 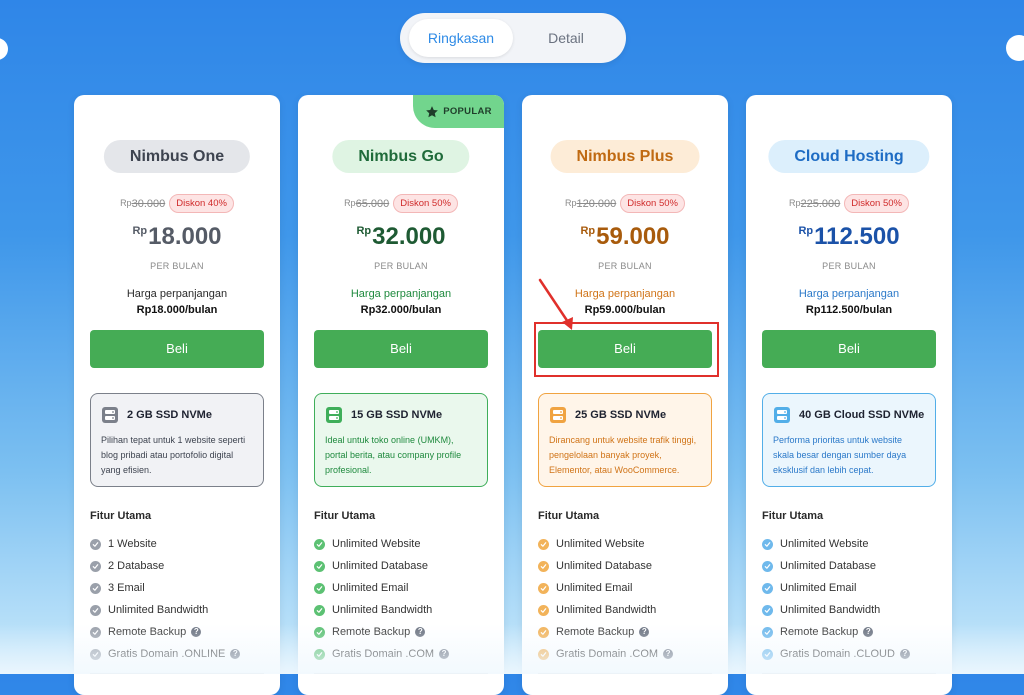 I want to click on original-price: Rp30.000 Diskon 40%, so click(x=177, y=203).